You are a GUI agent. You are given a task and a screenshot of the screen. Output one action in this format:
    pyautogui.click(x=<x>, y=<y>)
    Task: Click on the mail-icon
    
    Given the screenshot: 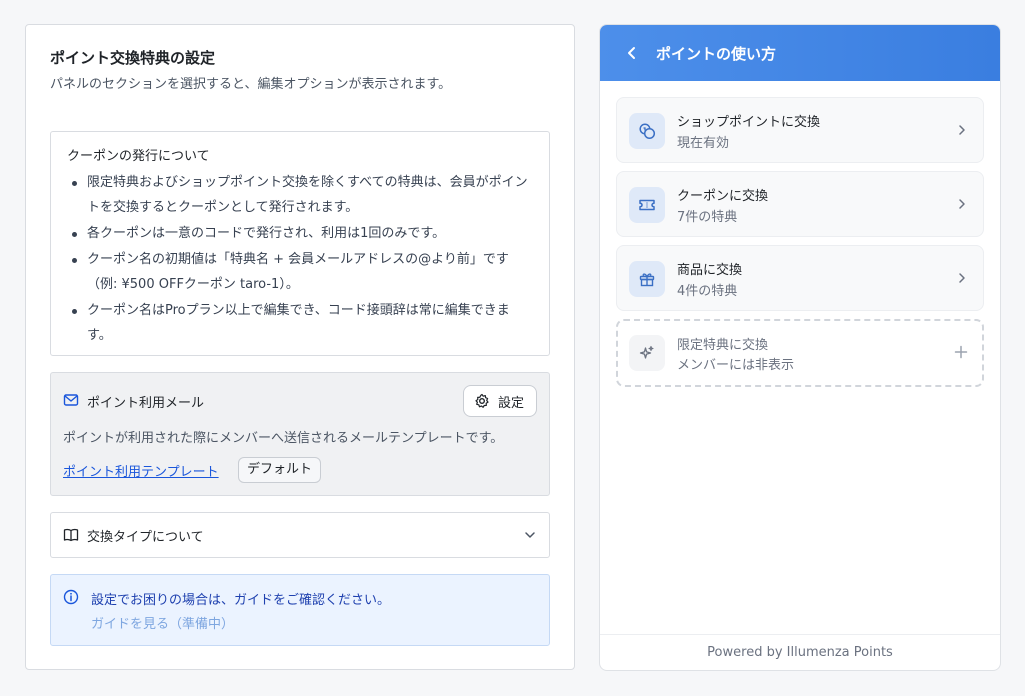 What is the action you would take?
    pyautogui.click(x=71, y=400)
    